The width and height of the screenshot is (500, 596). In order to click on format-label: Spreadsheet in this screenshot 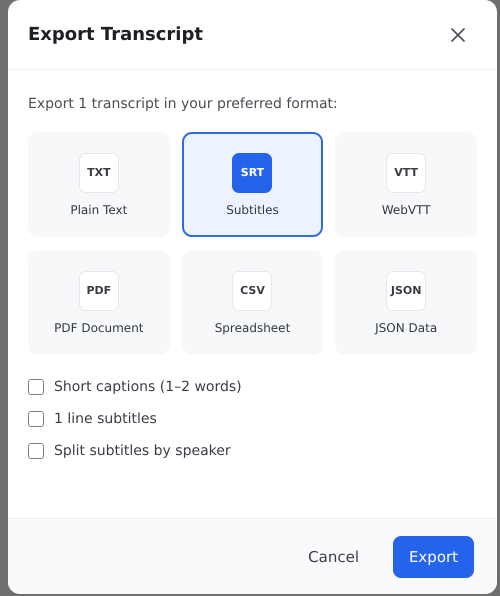, I will do `click(252, 327)`.